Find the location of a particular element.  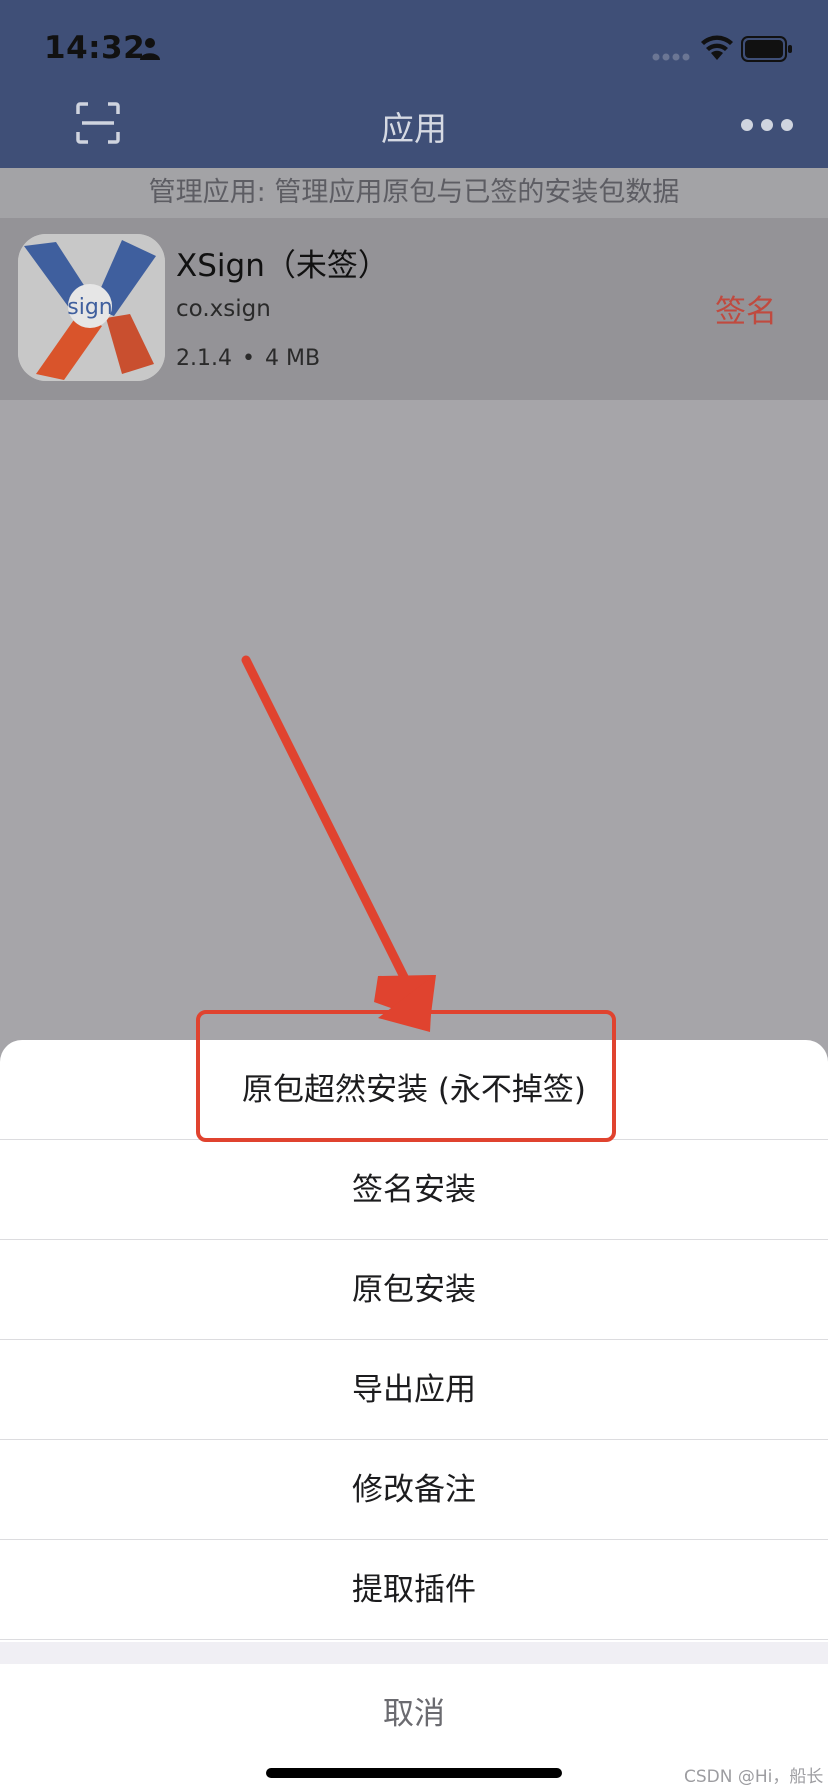

sheet-item-edit-note: 修改备注 is located at coordinates (414, 1490).